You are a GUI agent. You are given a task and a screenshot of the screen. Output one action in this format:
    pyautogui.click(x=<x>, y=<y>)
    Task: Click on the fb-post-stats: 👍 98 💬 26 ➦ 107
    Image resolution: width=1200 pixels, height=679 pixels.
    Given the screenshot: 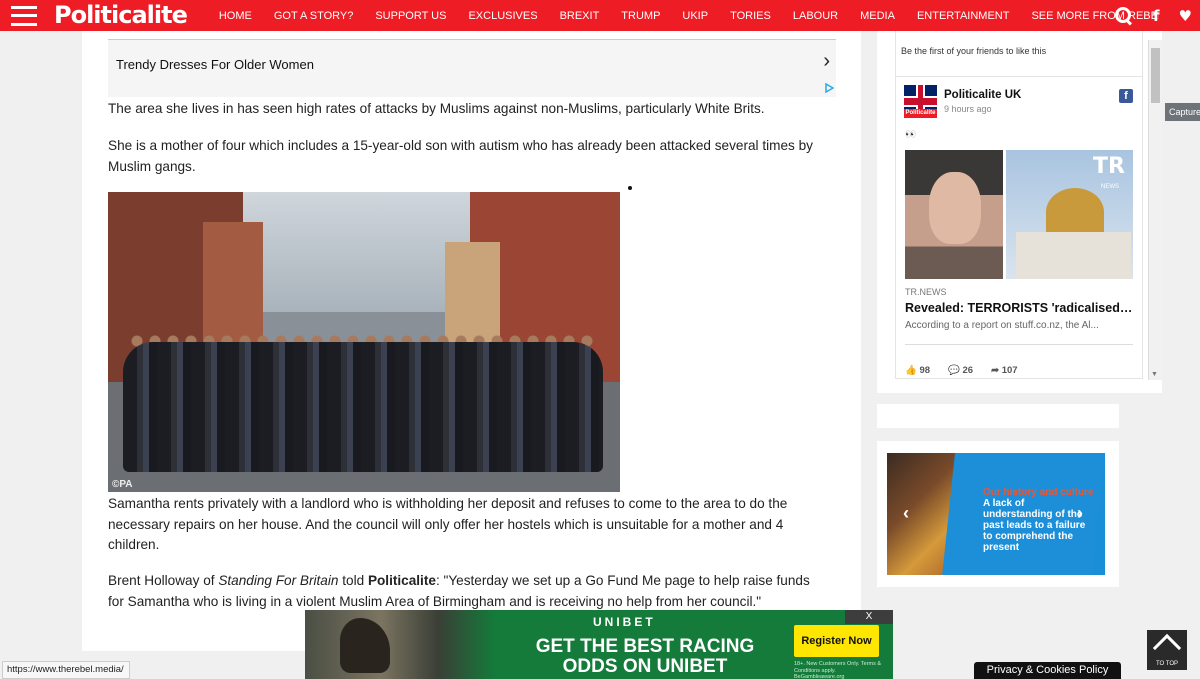 What is the action you would take?
    pyautogui.click(x=970, y=370)
    